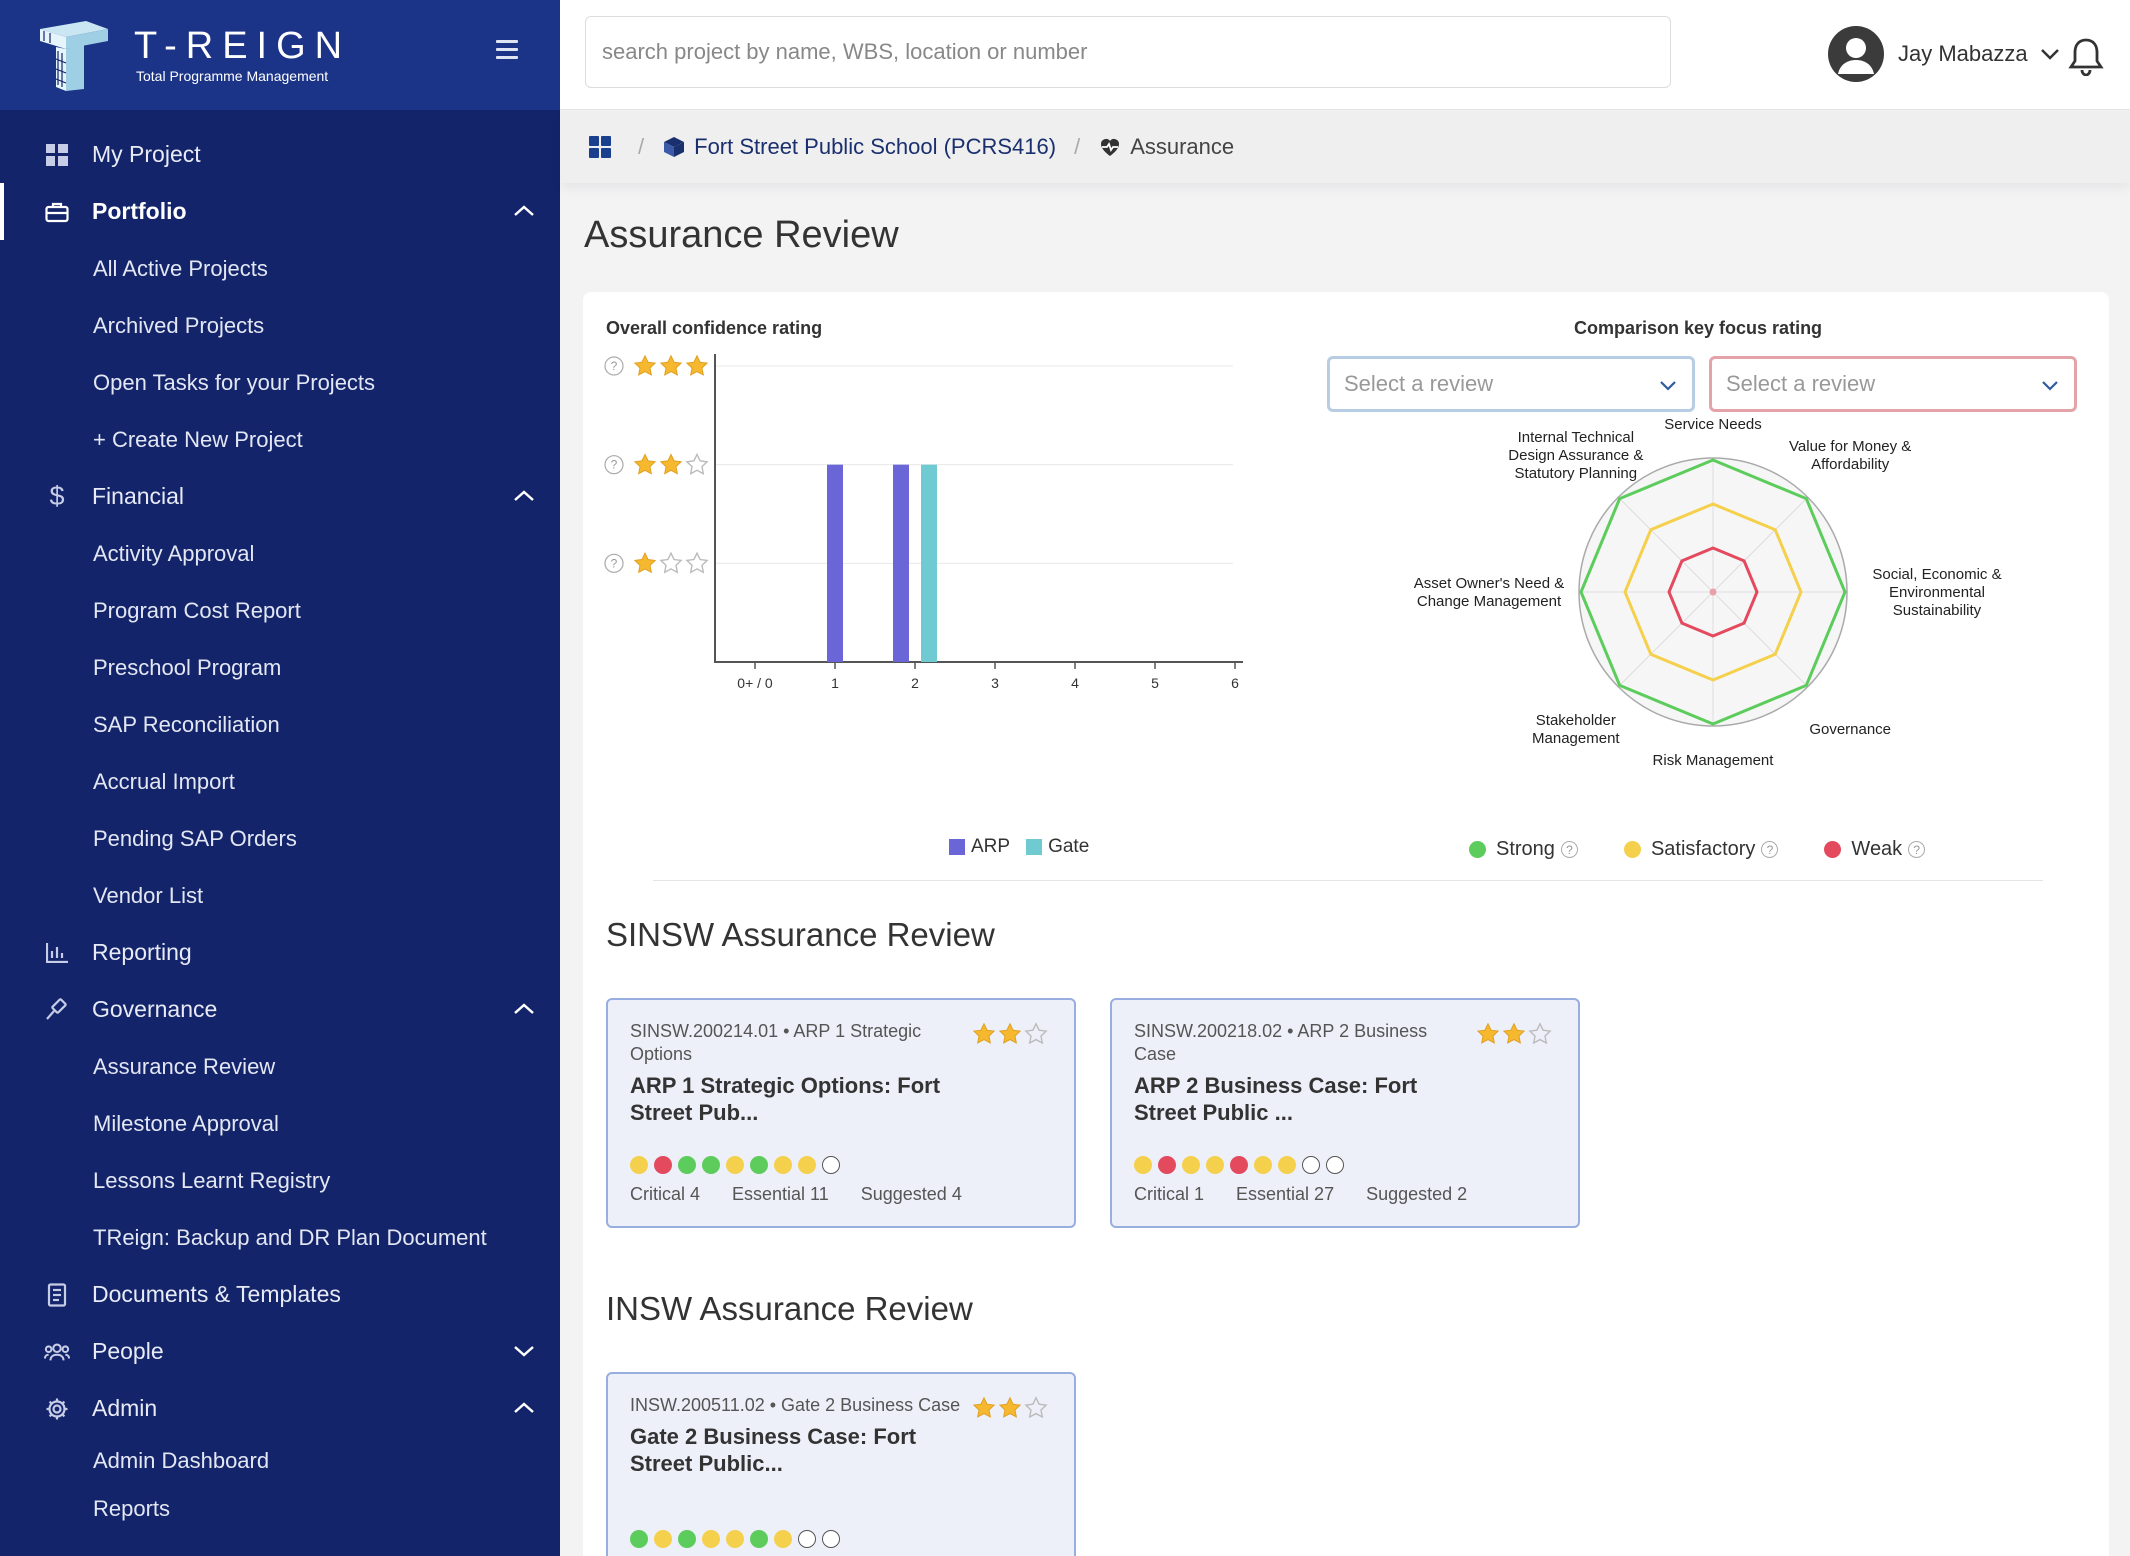  Describe the element at coordinates (929, 563) in the screenshot. I see `bar-gate` at that location.